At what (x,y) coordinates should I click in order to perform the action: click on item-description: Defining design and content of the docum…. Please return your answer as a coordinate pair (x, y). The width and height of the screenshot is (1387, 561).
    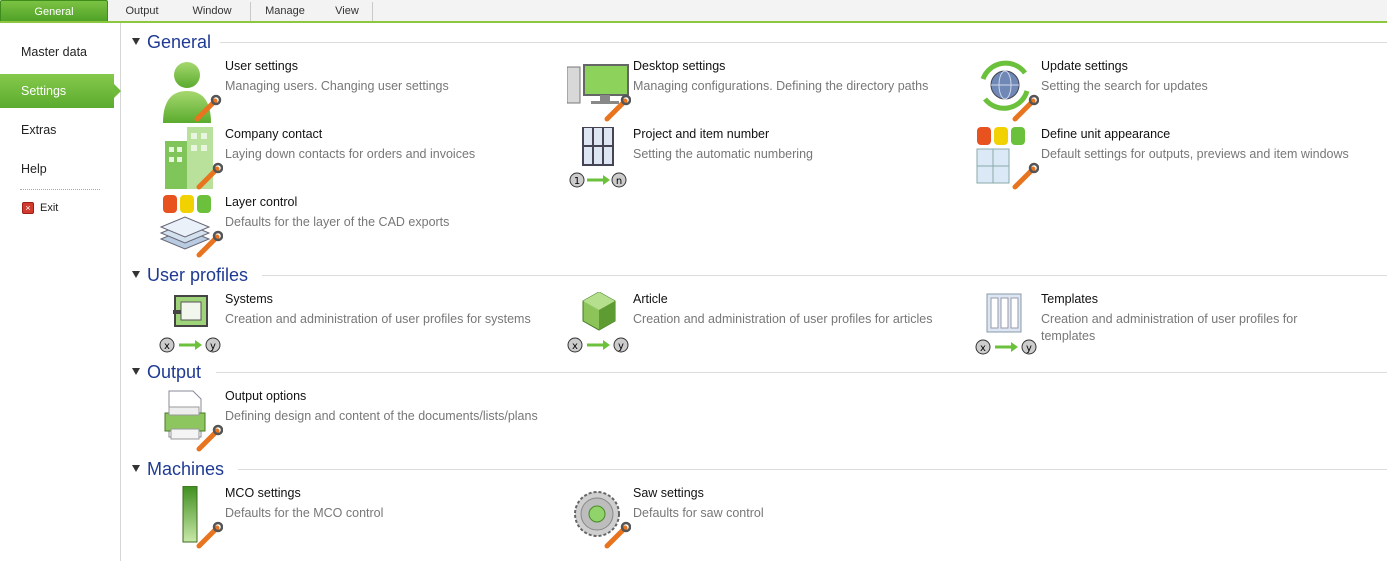
    Looking at the image, I should click on (381, 416).